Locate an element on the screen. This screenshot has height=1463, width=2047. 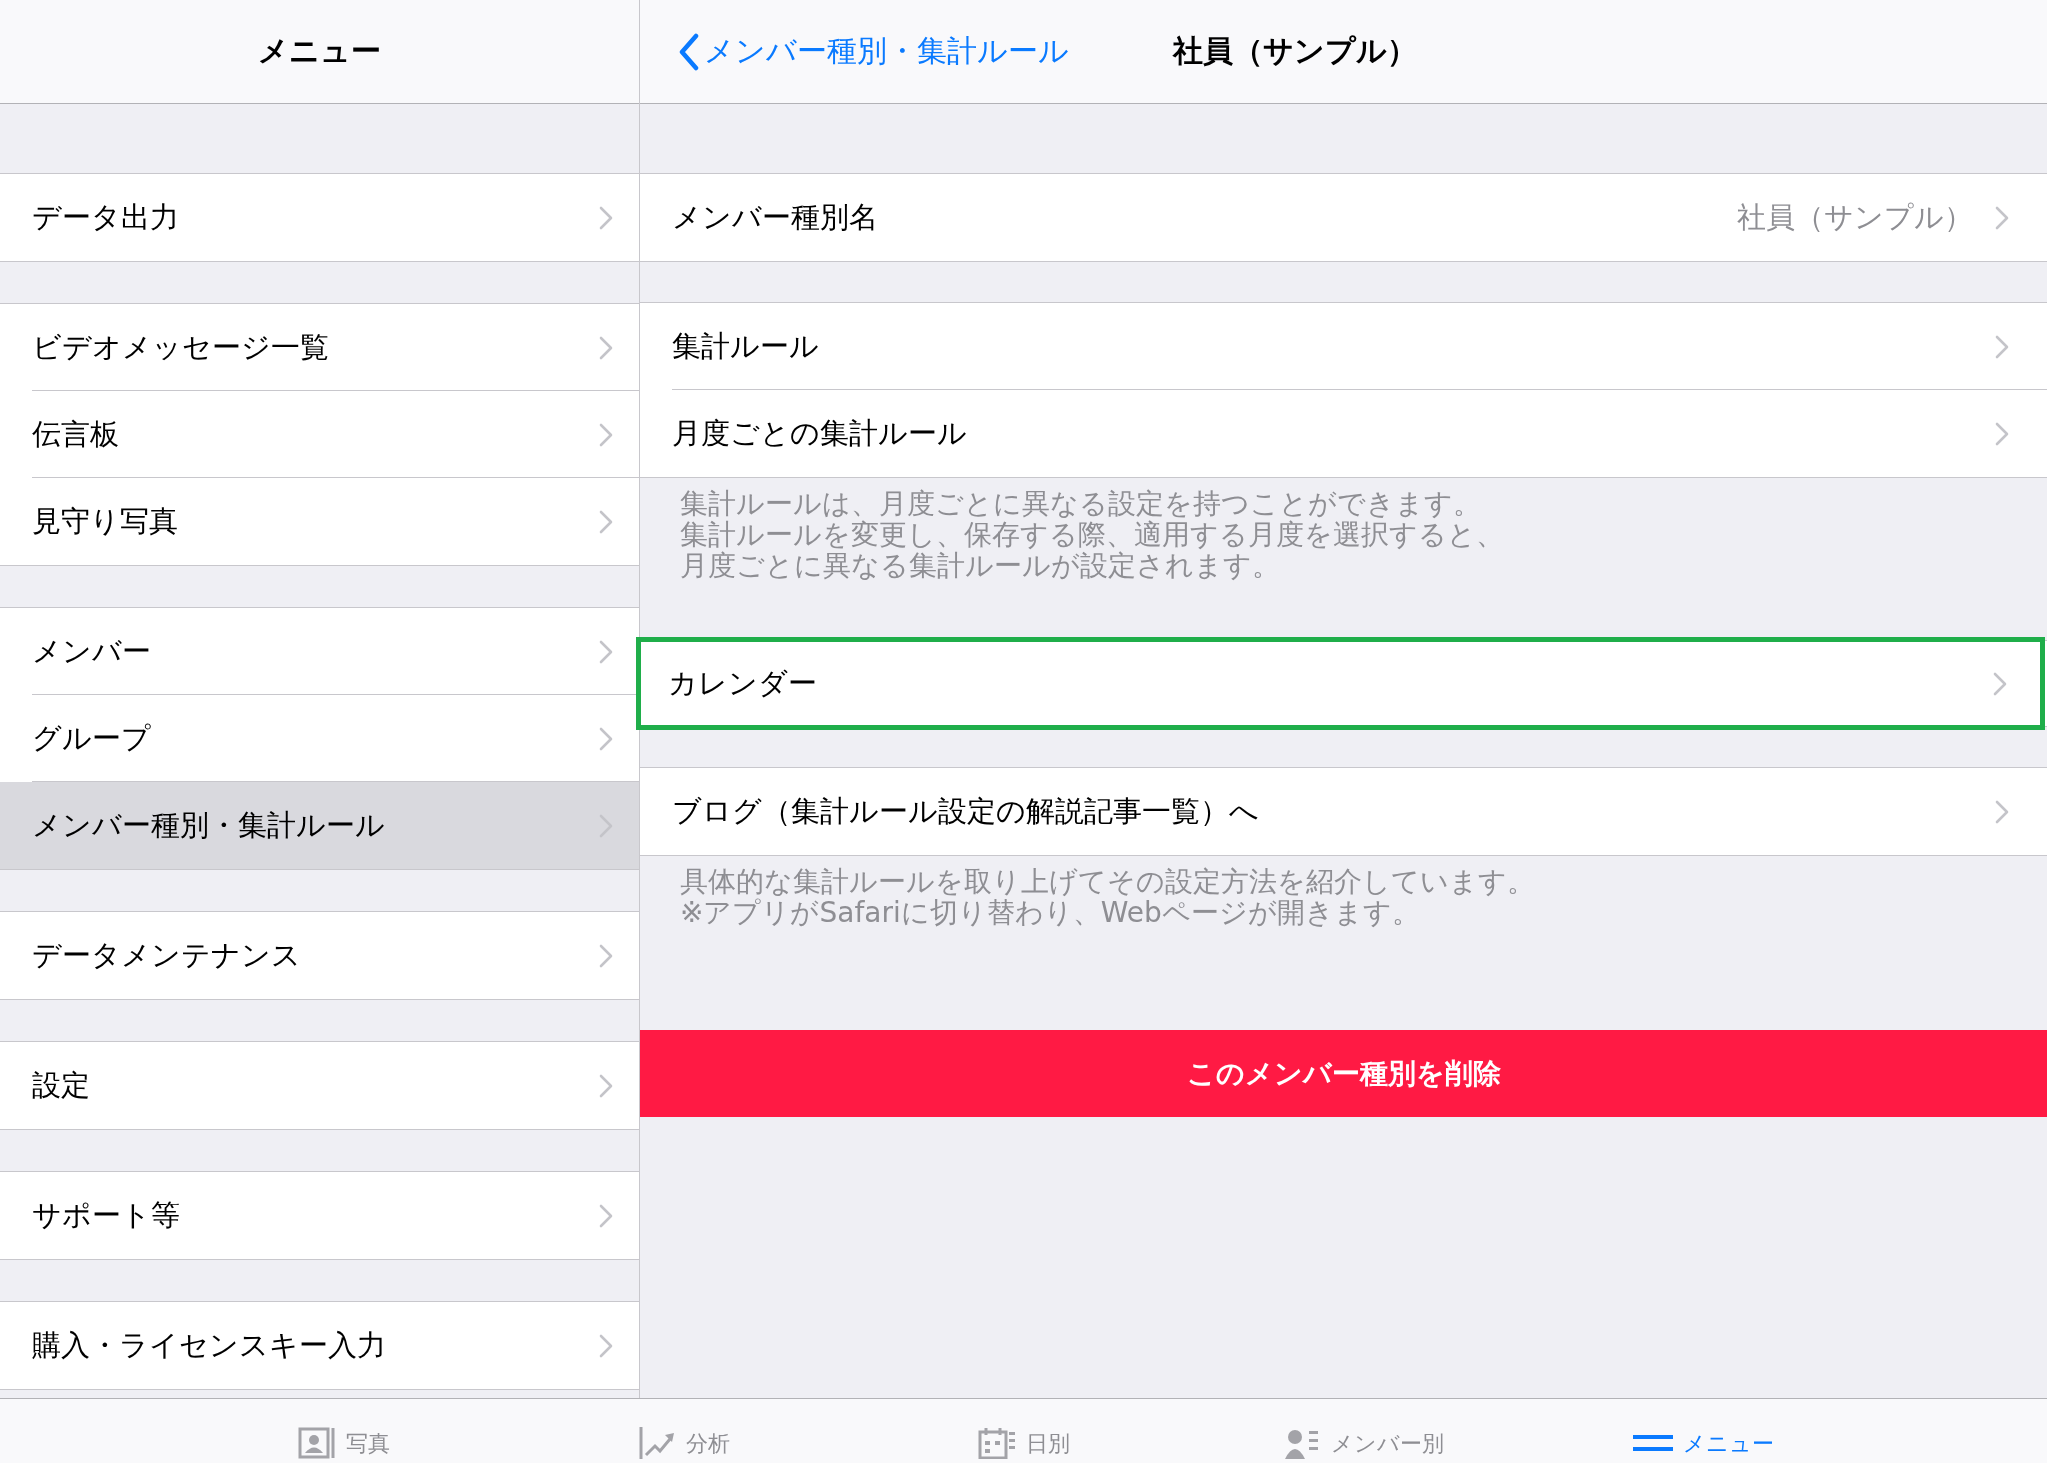
chart-icon is located at coordinates (656, 1443).